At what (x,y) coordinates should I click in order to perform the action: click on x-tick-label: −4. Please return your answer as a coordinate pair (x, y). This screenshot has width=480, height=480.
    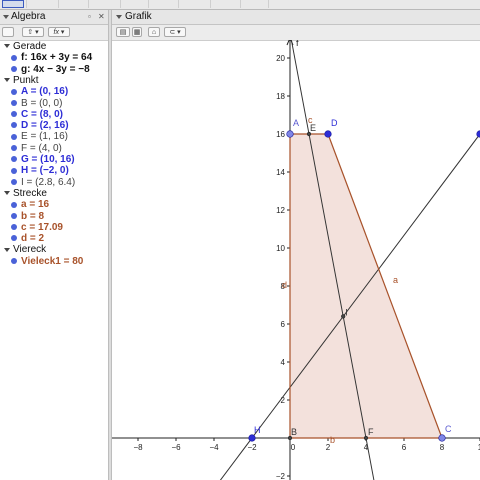
    Looking at the image, I should click on (214, 447).